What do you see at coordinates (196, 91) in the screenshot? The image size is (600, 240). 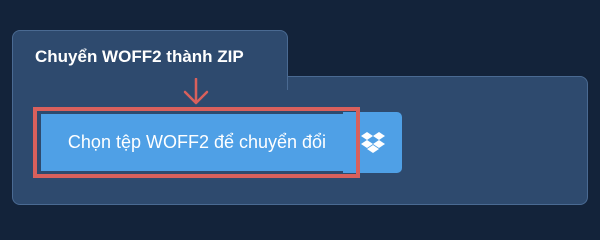 I see `arrow-down-icon` at bounding box center [196, 91].